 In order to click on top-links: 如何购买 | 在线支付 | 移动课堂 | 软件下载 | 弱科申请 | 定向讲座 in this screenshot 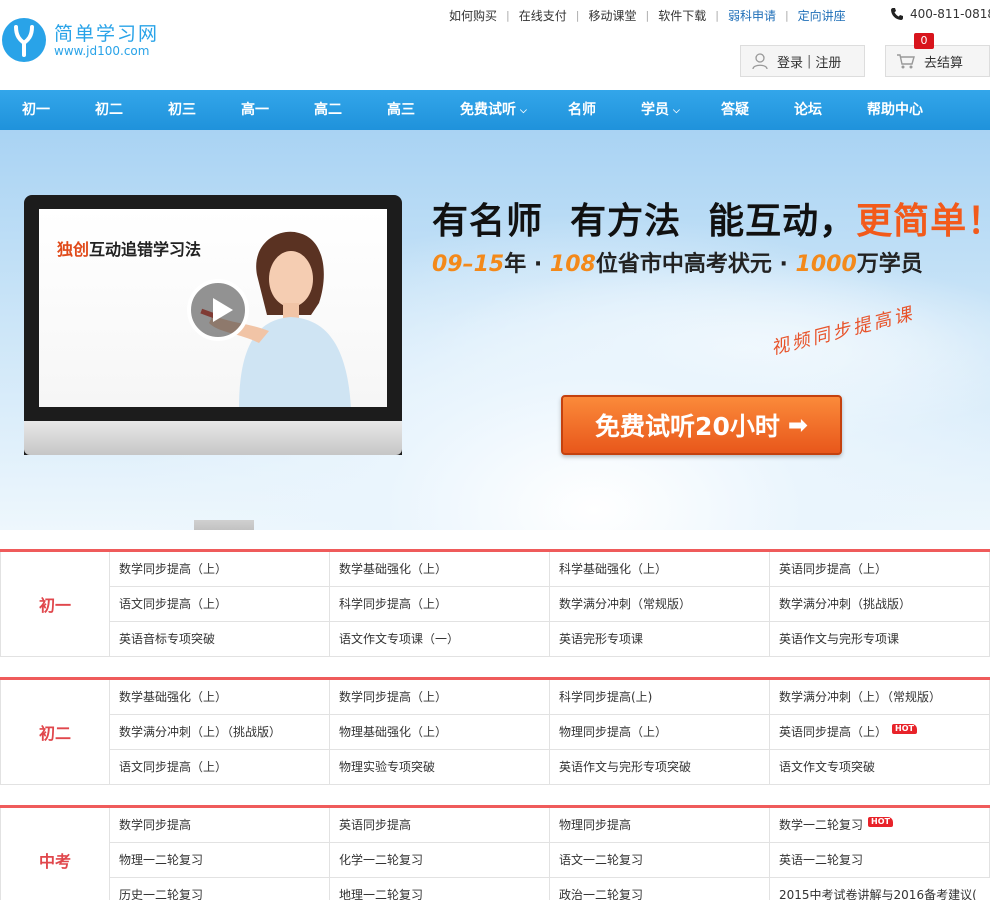, I will do `click(647, 15)`.